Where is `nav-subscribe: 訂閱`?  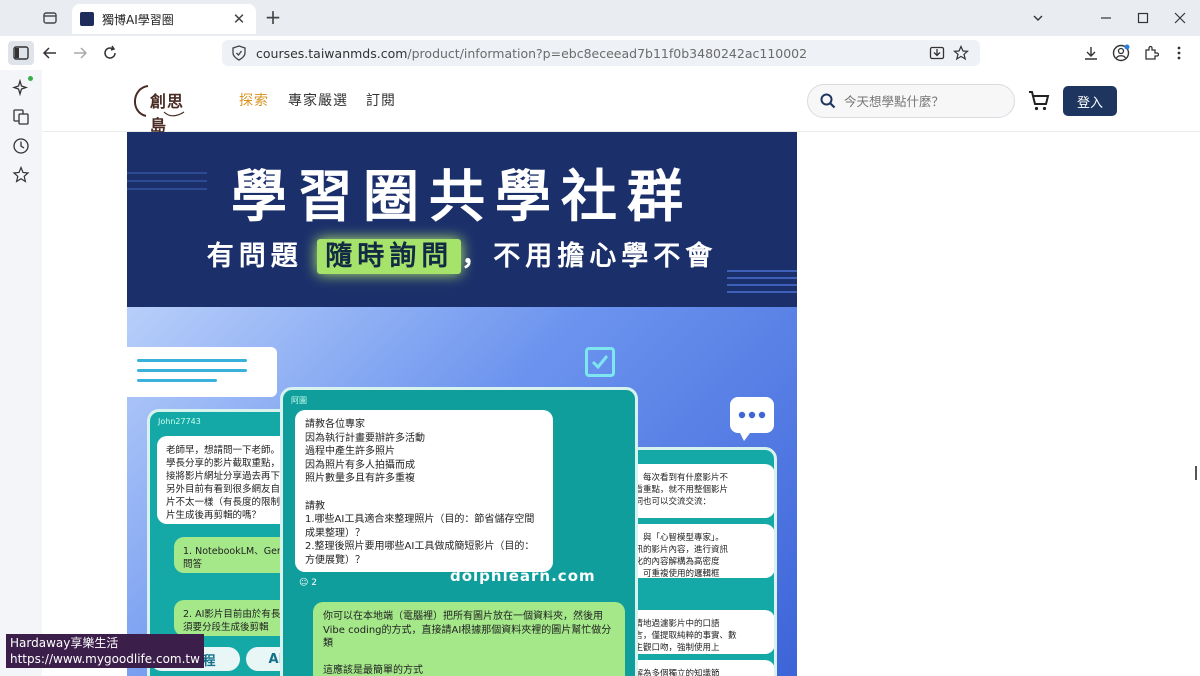 nav-subscribe: 訂閱 is located at coordinates (381, 100).